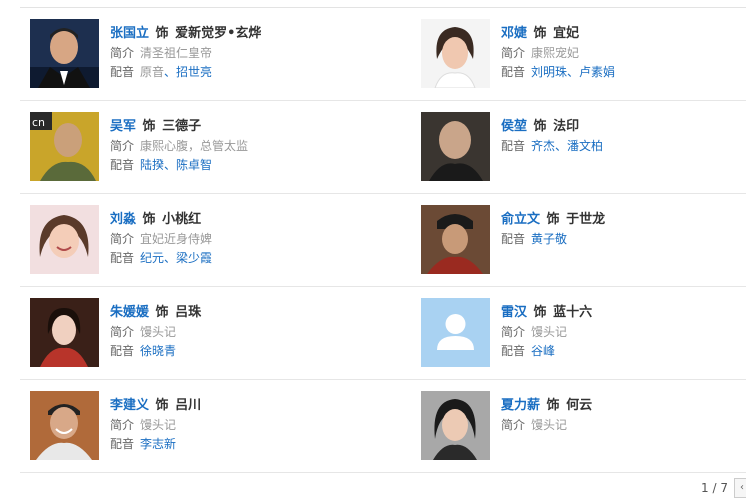 The image size is (746, 500). I want to click on voice-line: 配音 李志新, so click(155, 444).